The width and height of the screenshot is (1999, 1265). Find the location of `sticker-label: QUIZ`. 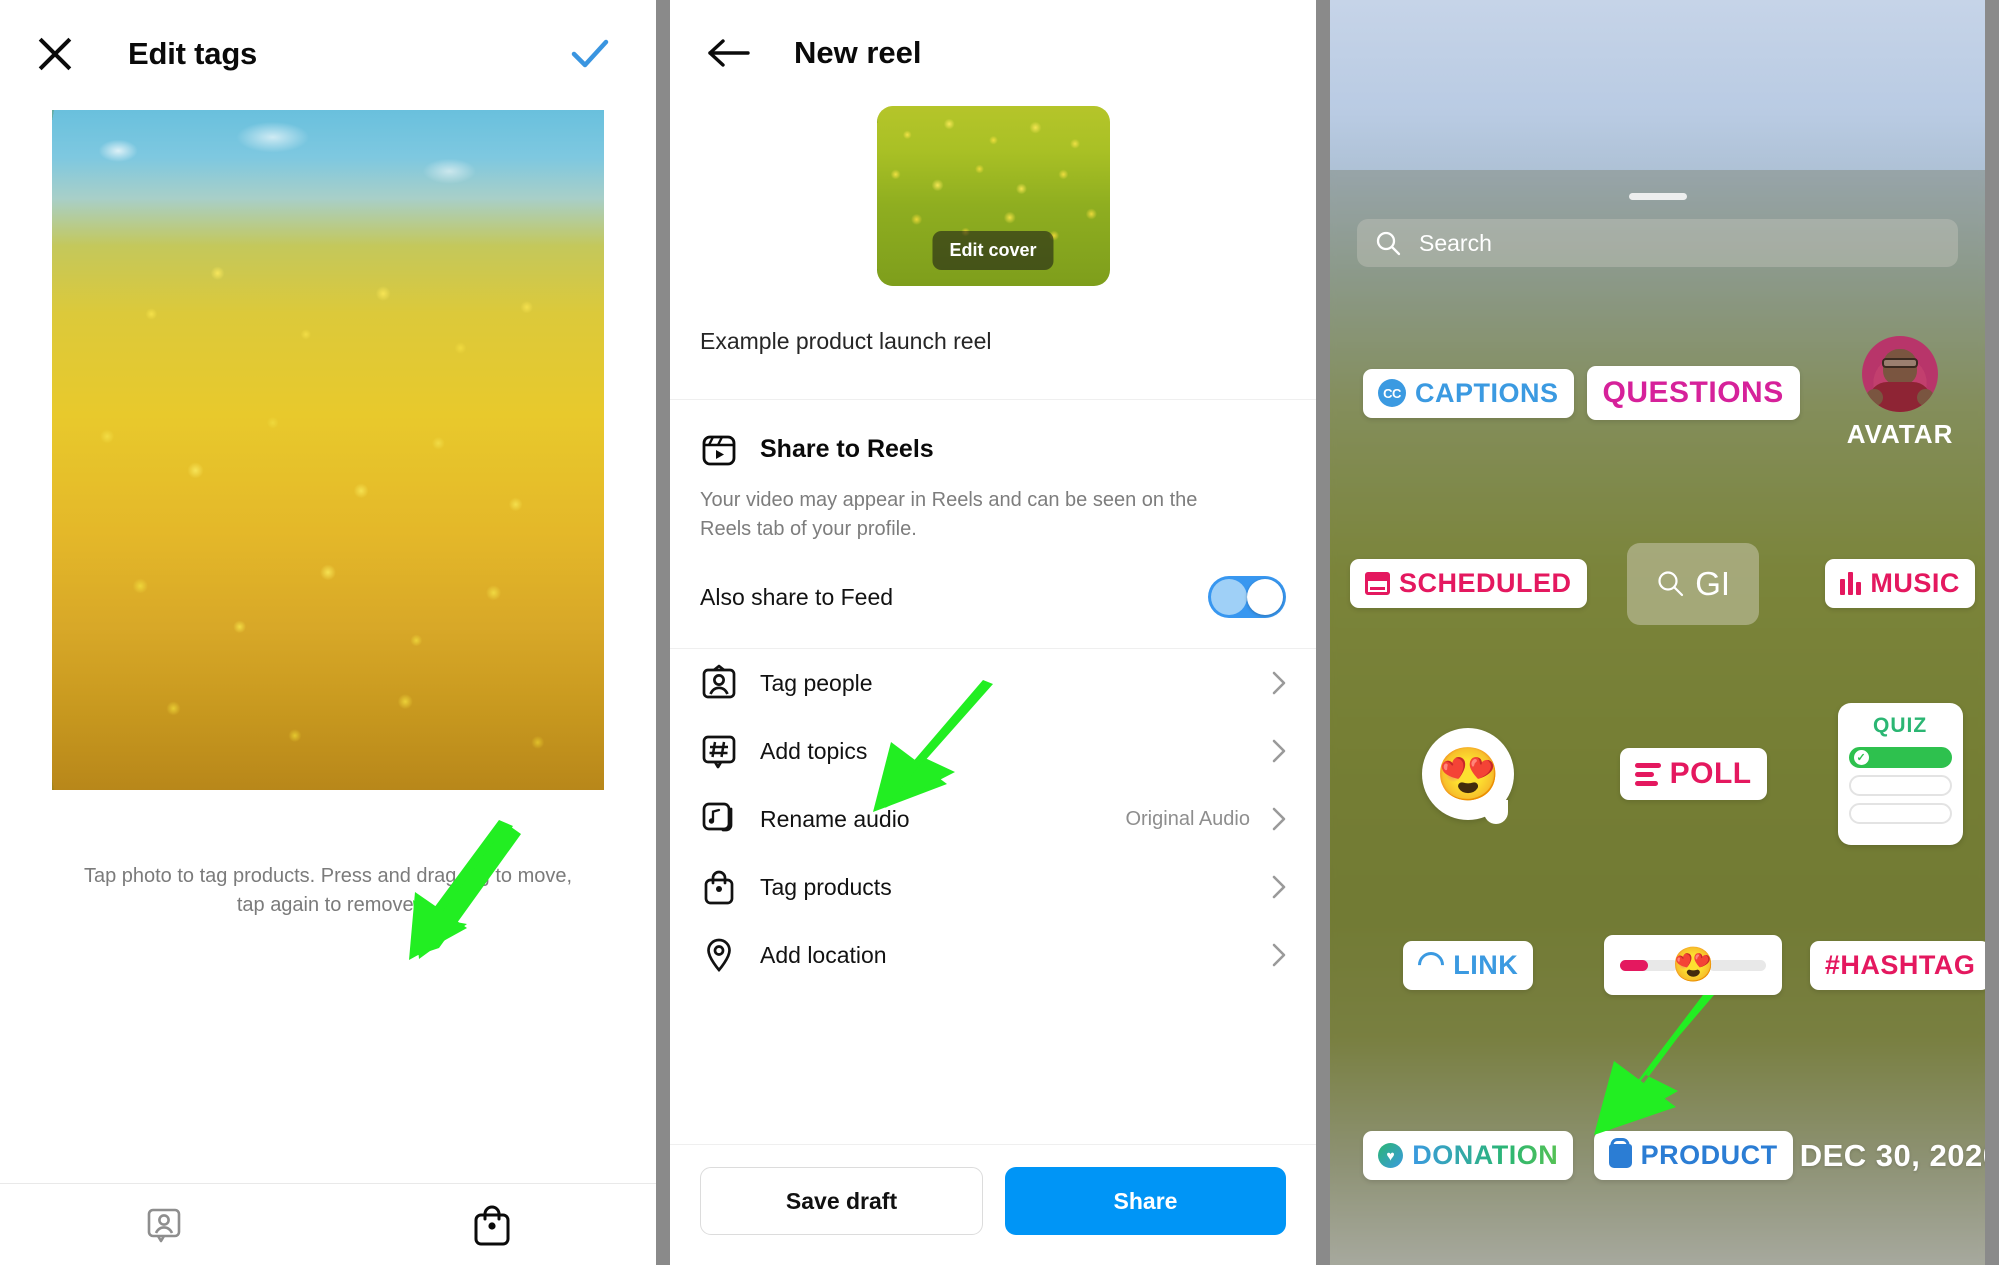

sticker-label: QUIZ is located at coordinates (1900, 726).